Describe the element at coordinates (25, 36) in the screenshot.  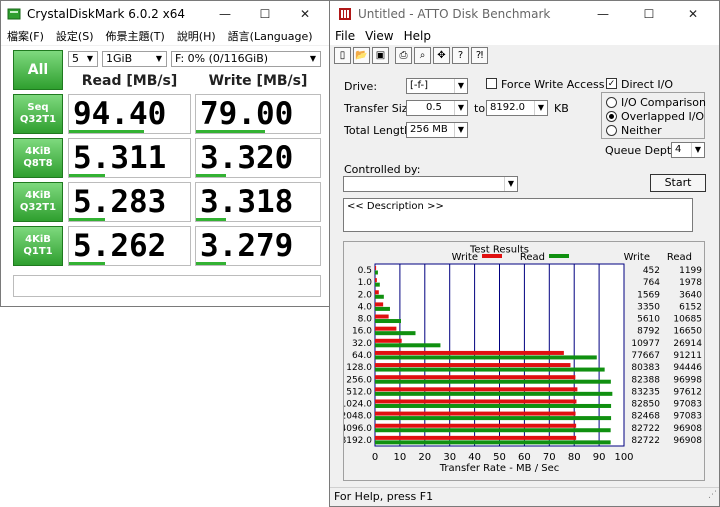
I see `cdm-menu-file: 檔案(F)` at that location.